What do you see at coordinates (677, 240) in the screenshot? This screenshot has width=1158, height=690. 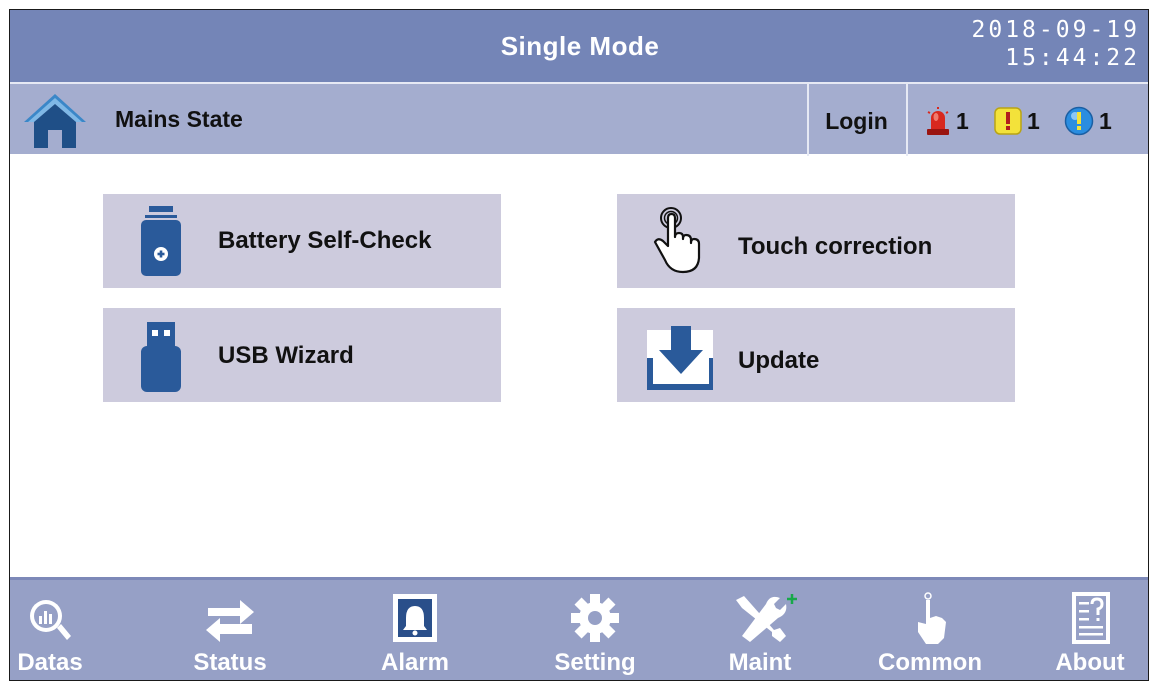 I see `touch-hand-icon` at bounding box center [677, 240].